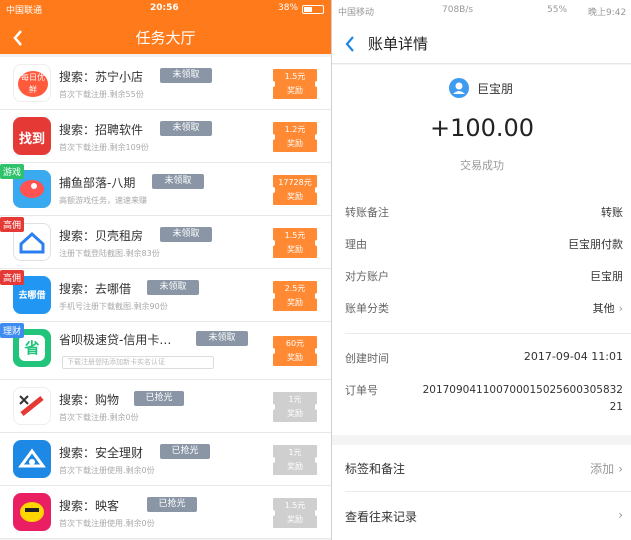  Describe the element at coordinates (89, 400) in the screenshot. I see `task-name: 搜索：购物` at that location.